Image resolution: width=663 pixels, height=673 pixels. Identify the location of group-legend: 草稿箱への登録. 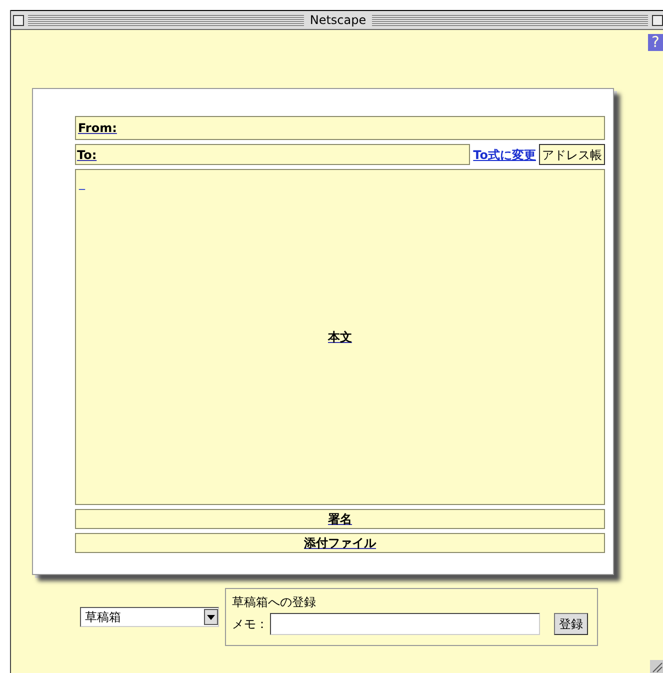
(411, 602).